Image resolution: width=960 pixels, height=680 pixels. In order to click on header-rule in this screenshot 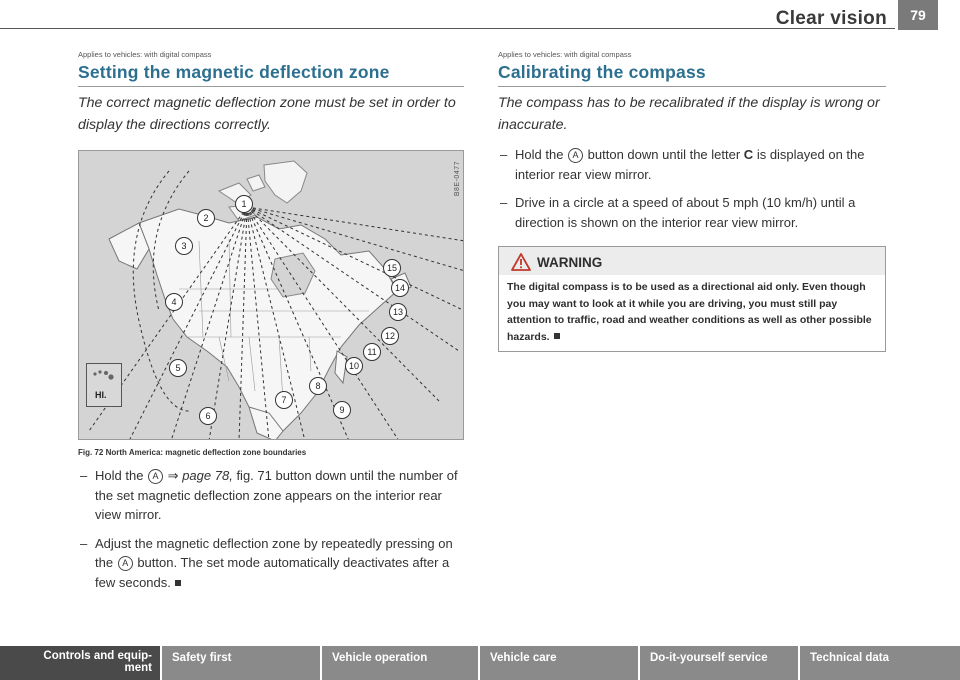, I will do `click(447, 28)`.